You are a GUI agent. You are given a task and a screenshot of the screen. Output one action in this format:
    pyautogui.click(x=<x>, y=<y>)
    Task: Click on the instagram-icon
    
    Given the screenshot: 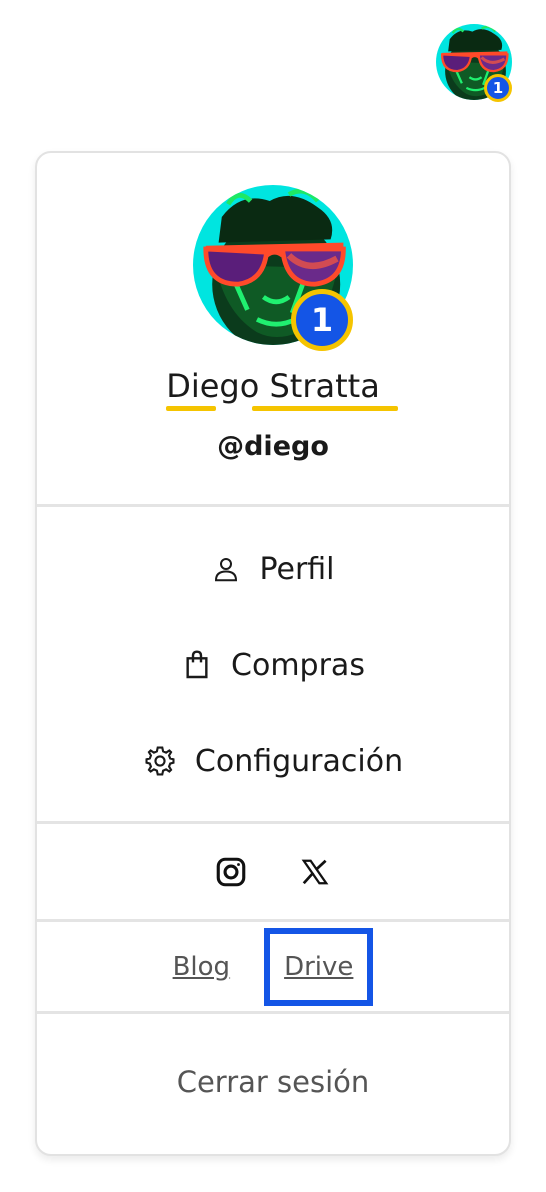 What is the action you would take?
    pyautogui.click(x=231, y=871)
    